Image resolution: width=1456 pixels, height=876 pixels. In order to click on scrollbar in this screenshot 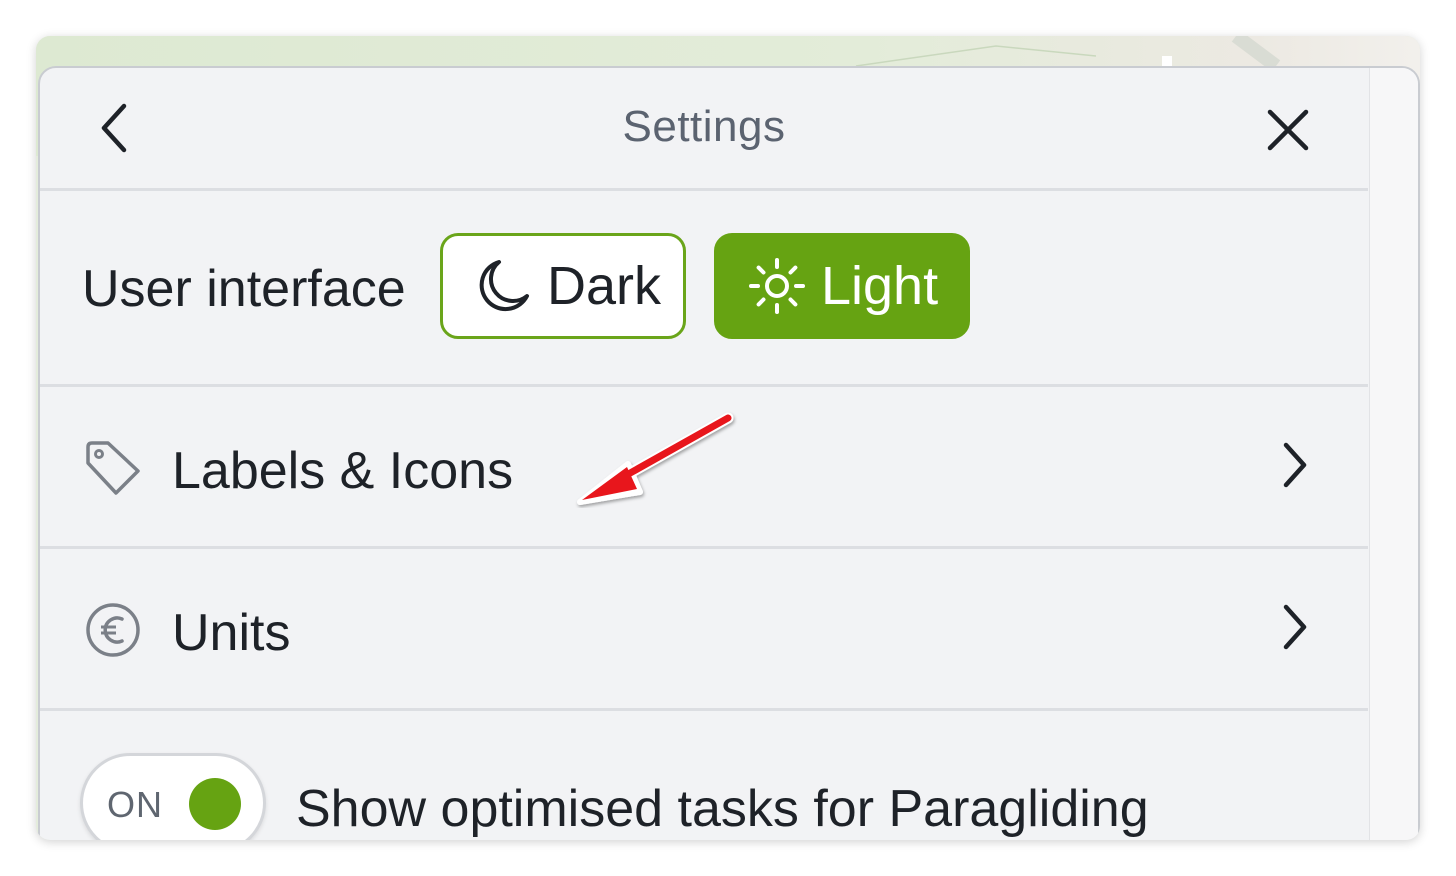, I will do `click(1393, 454)`.